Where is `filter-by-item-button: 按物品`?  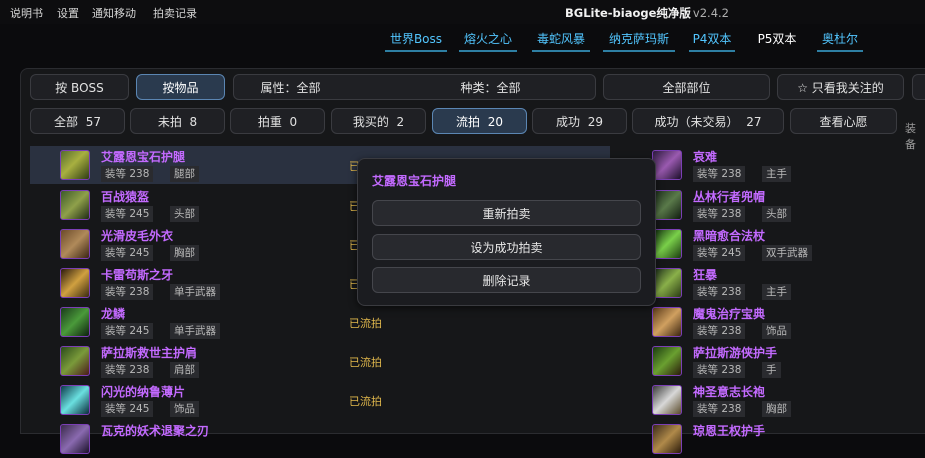 filter-by-item-button: 按物品 is located at coordinates (180, 87).